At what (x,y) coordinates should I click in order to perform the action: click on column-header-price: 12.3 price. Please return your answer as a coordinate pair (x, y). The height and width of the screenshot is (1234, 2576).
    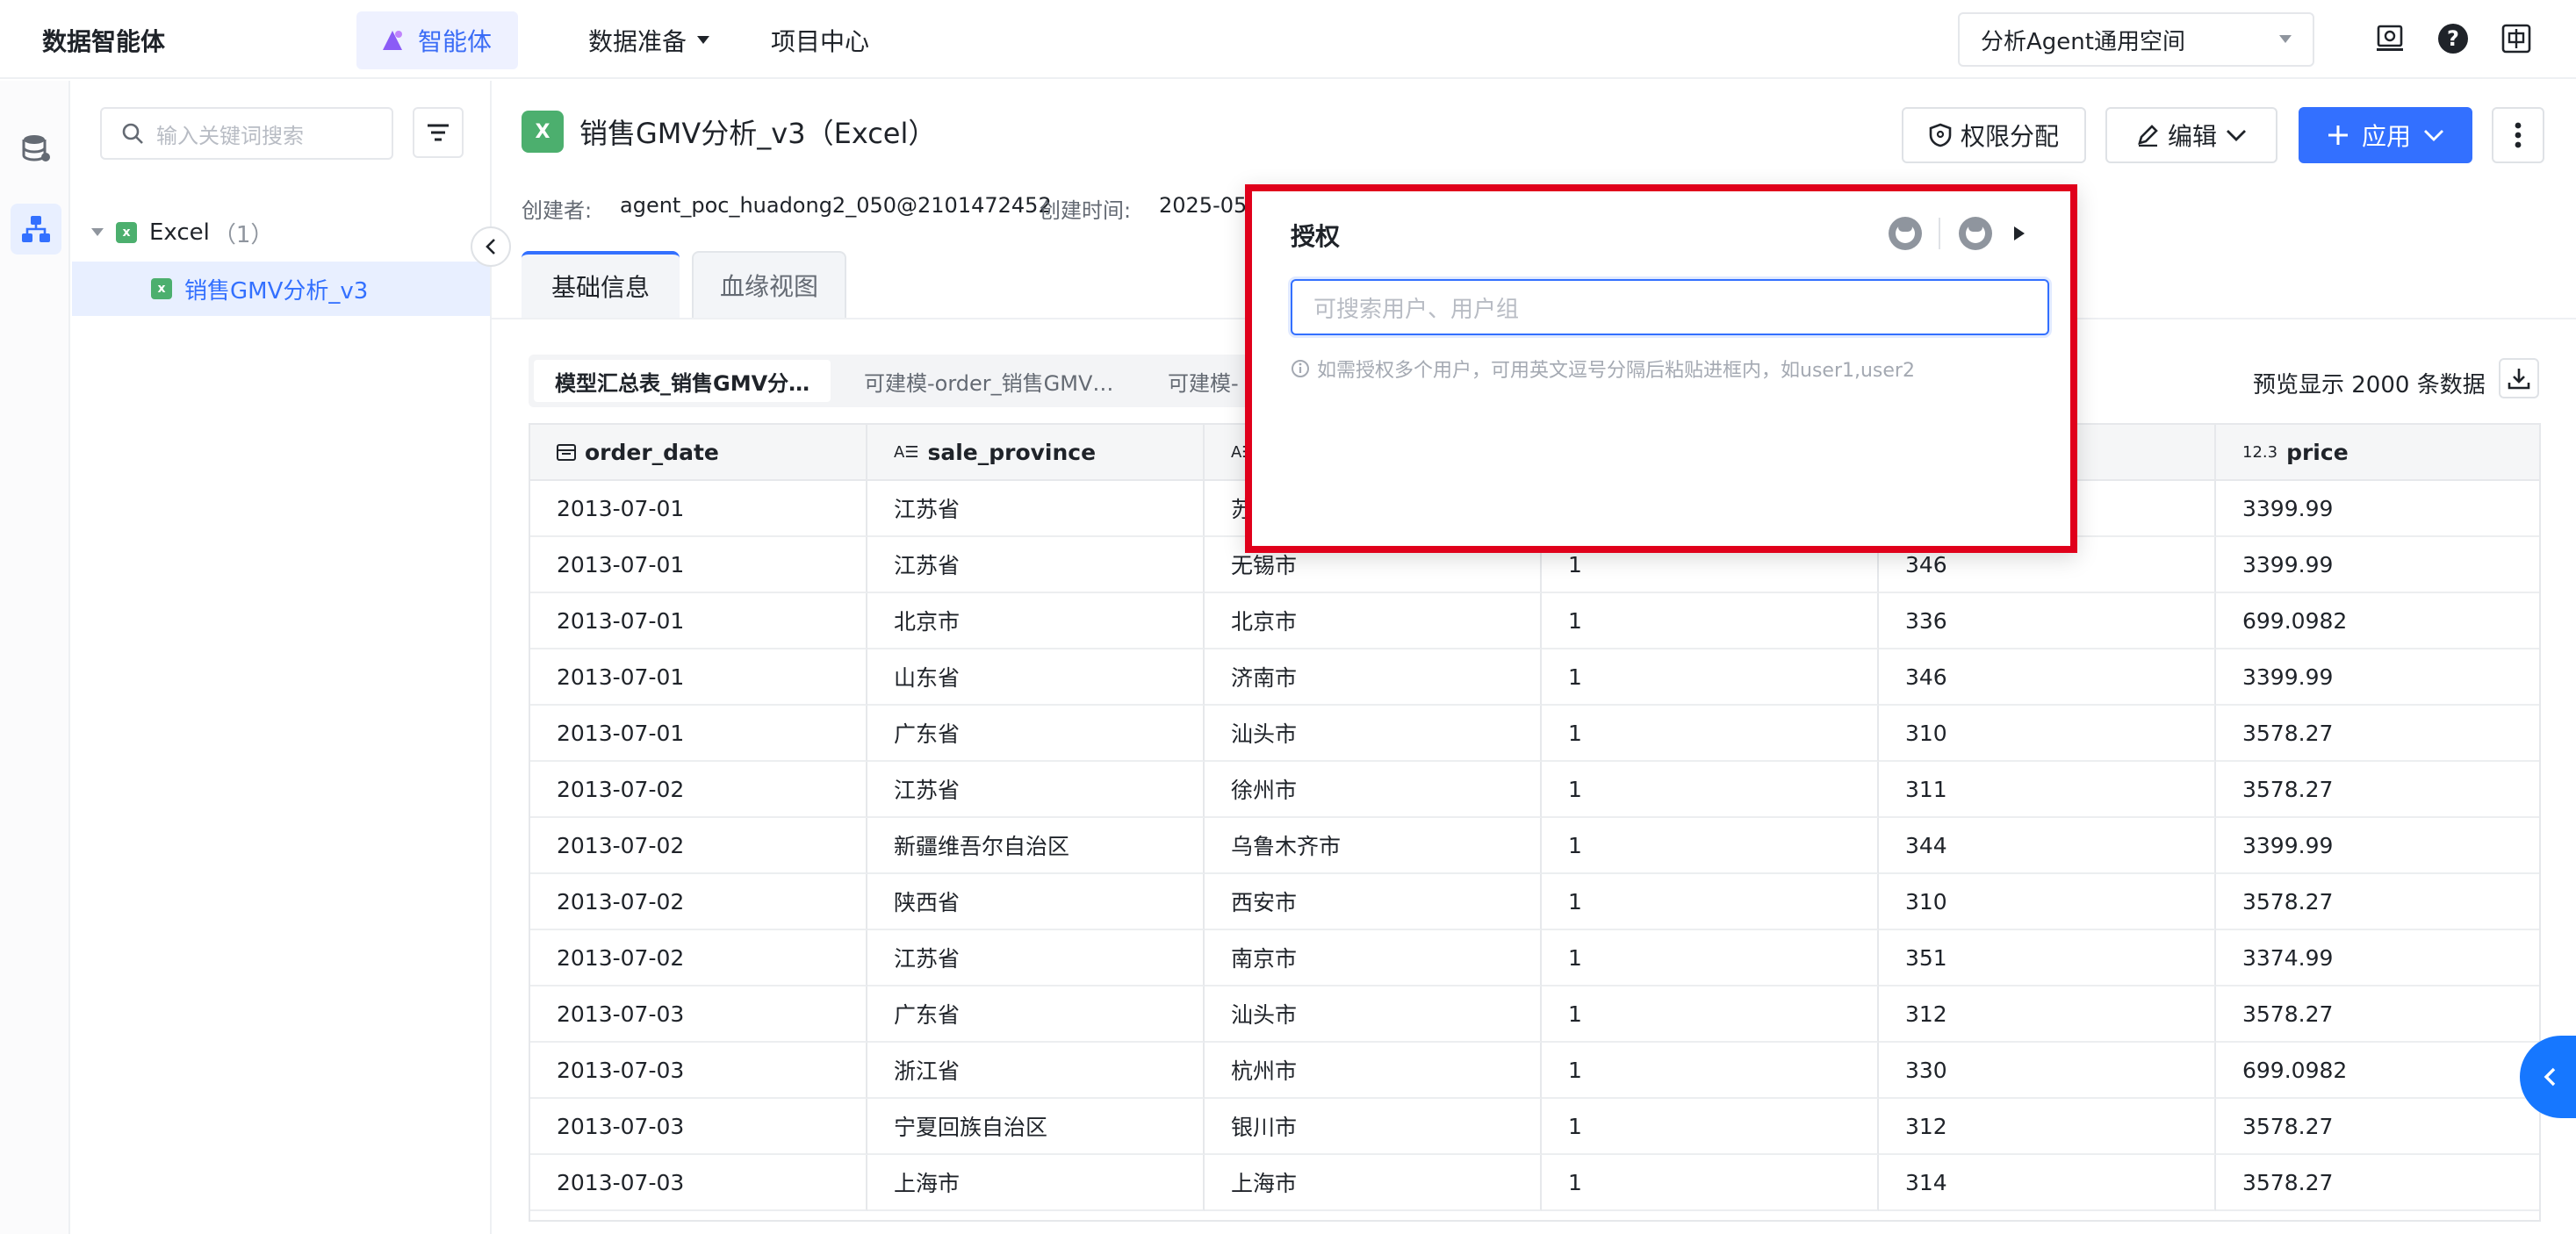
    Looking at the image, I should click on (2377, 453).